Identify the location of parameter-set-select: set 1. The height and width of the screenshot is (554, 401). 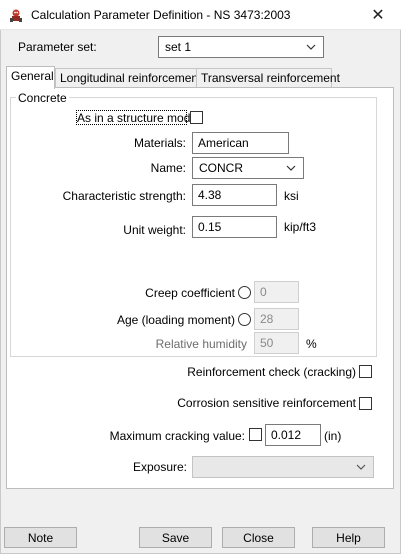
(241, 47).